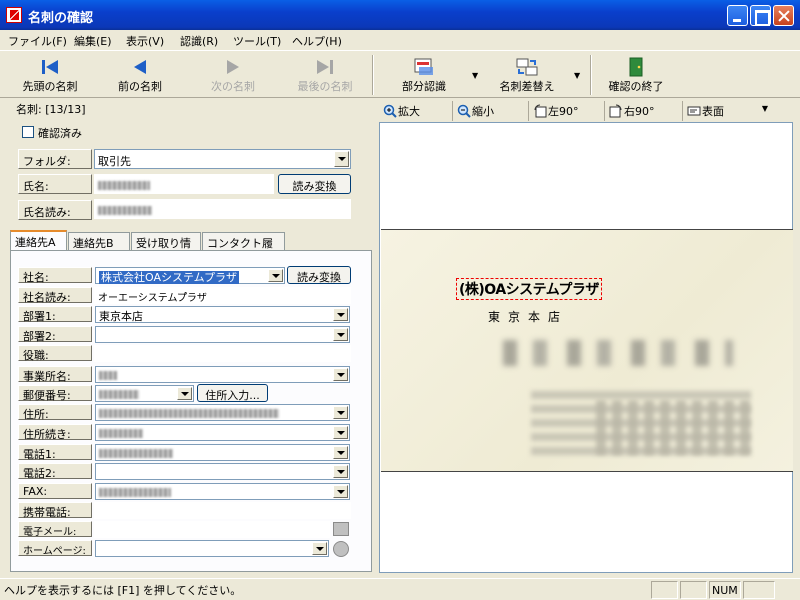  I want to click on tab-received-info: 受け取り情報, so click(166, 249).